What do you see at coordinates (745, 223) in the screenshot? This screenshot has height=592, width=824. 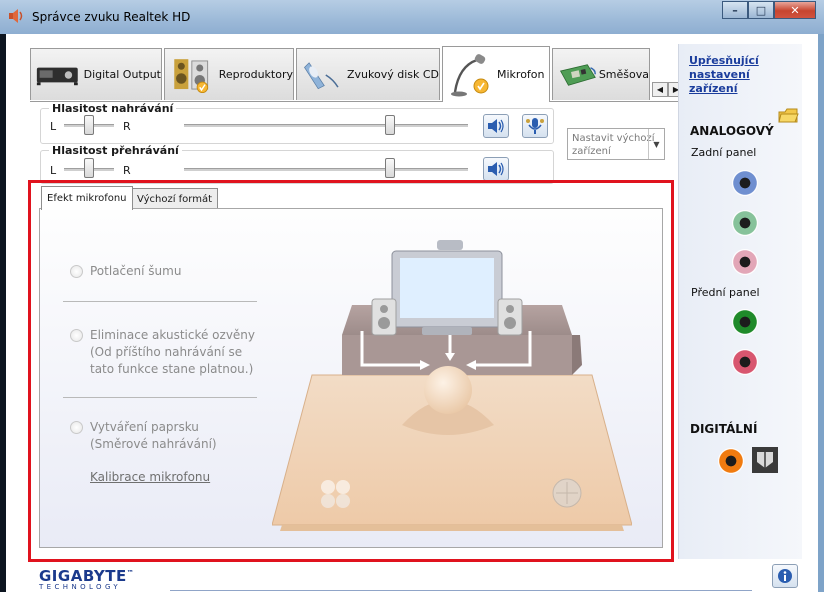 I see `rear-green-jack` at bounding box center [745, 223].